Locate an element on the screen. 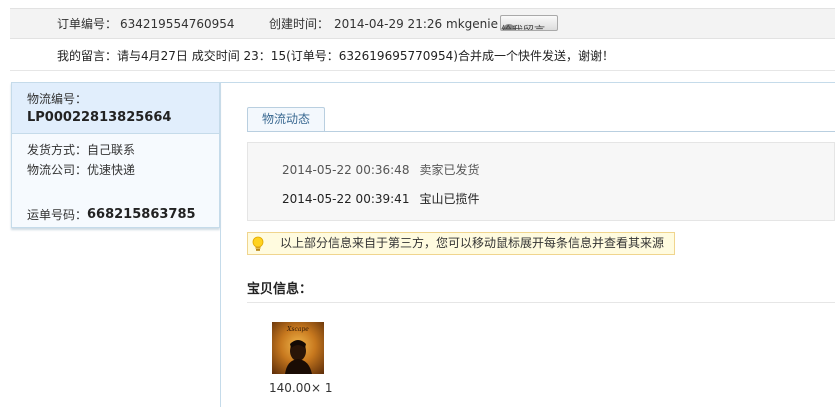 The image size is (835, 407). waybill-label: 运单号码： is located at coordinates (57, 215).